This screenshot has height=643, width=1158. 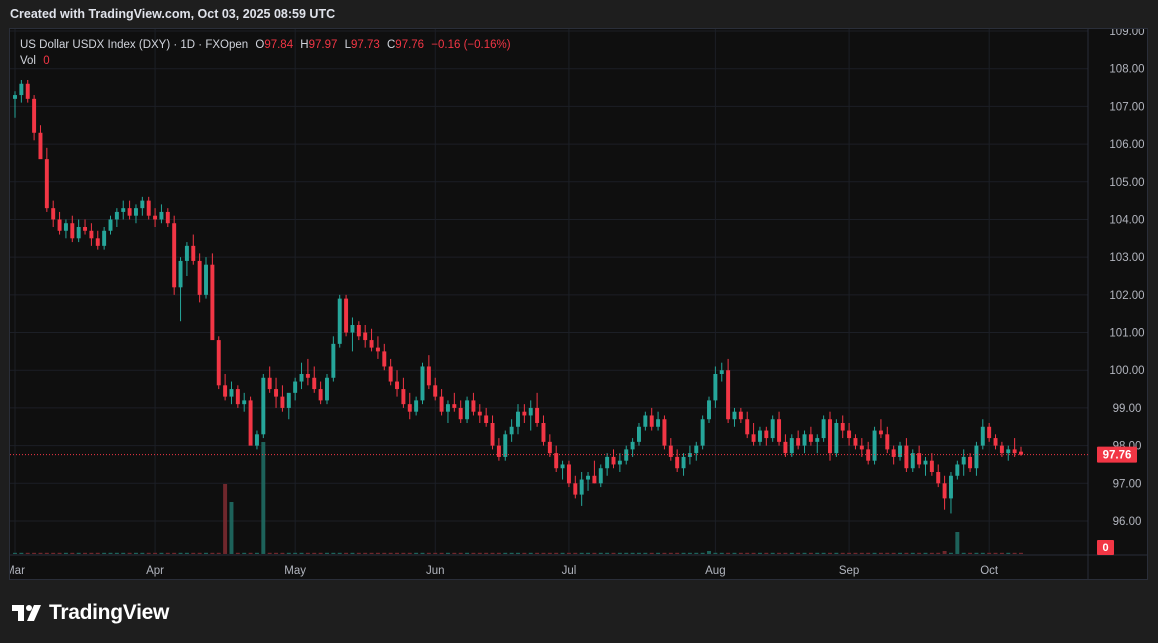 What do you see at coordinates (1126, 220) in the screenshot?
I see `price-axis-label: 104.00` at bounding box center [1126, 220].